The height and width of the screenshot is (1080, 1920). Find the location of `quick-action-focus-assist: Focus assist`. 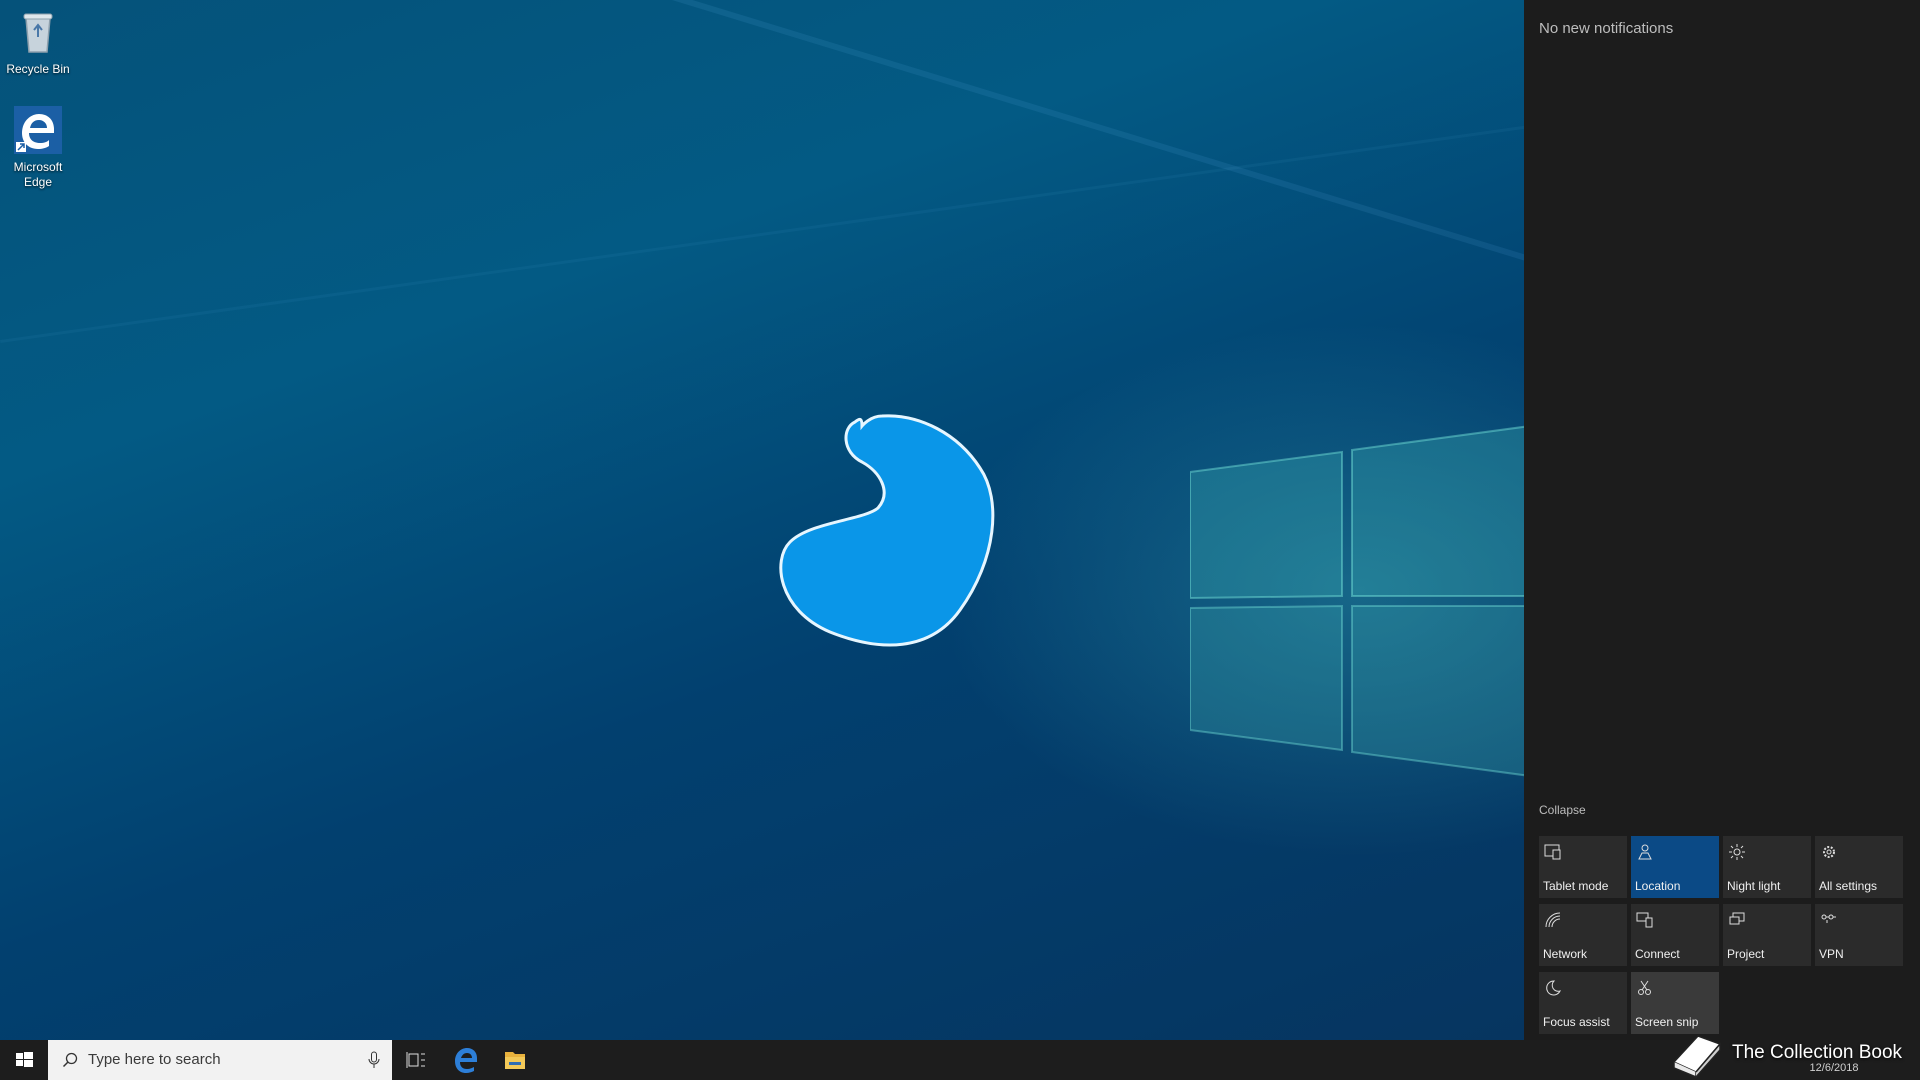

quick-action-focus-assist: Focus assist is located at coordinates (1583, 1003).